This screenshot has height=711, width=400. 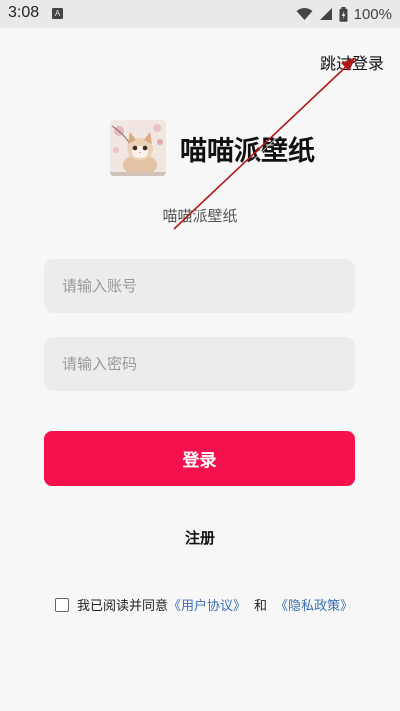 I want to click on app-name: 喵喵派壁纸, so click(x=247, y=151).